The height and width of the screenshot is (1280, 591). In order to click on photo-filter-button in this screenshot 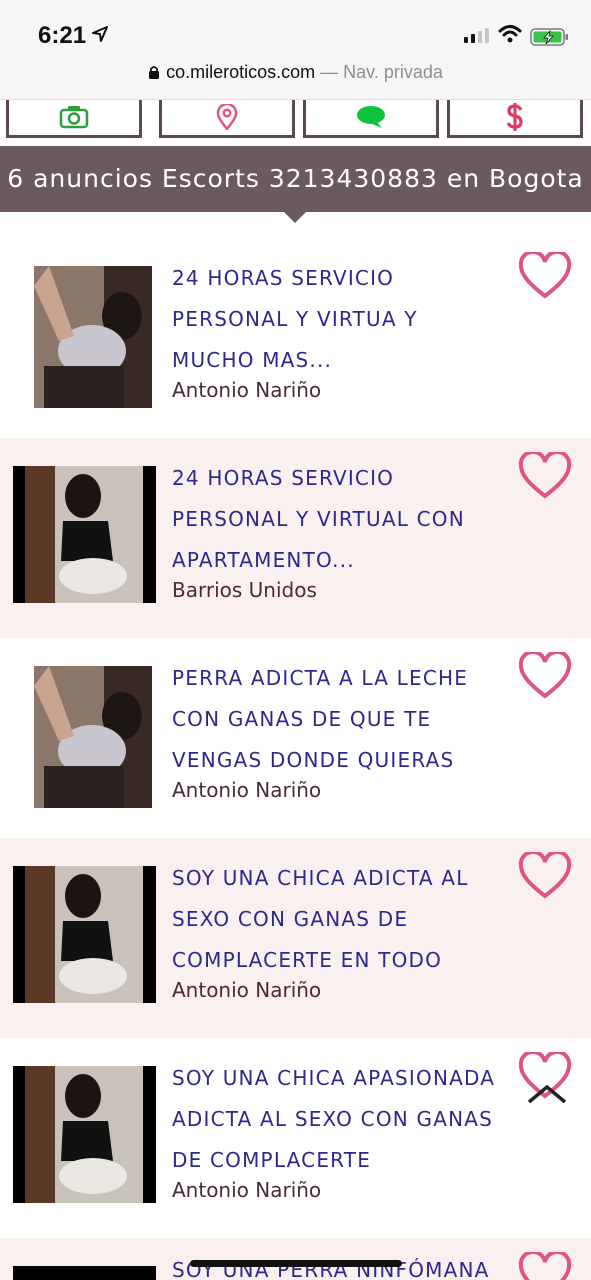, I will do `click(74, 119)`.